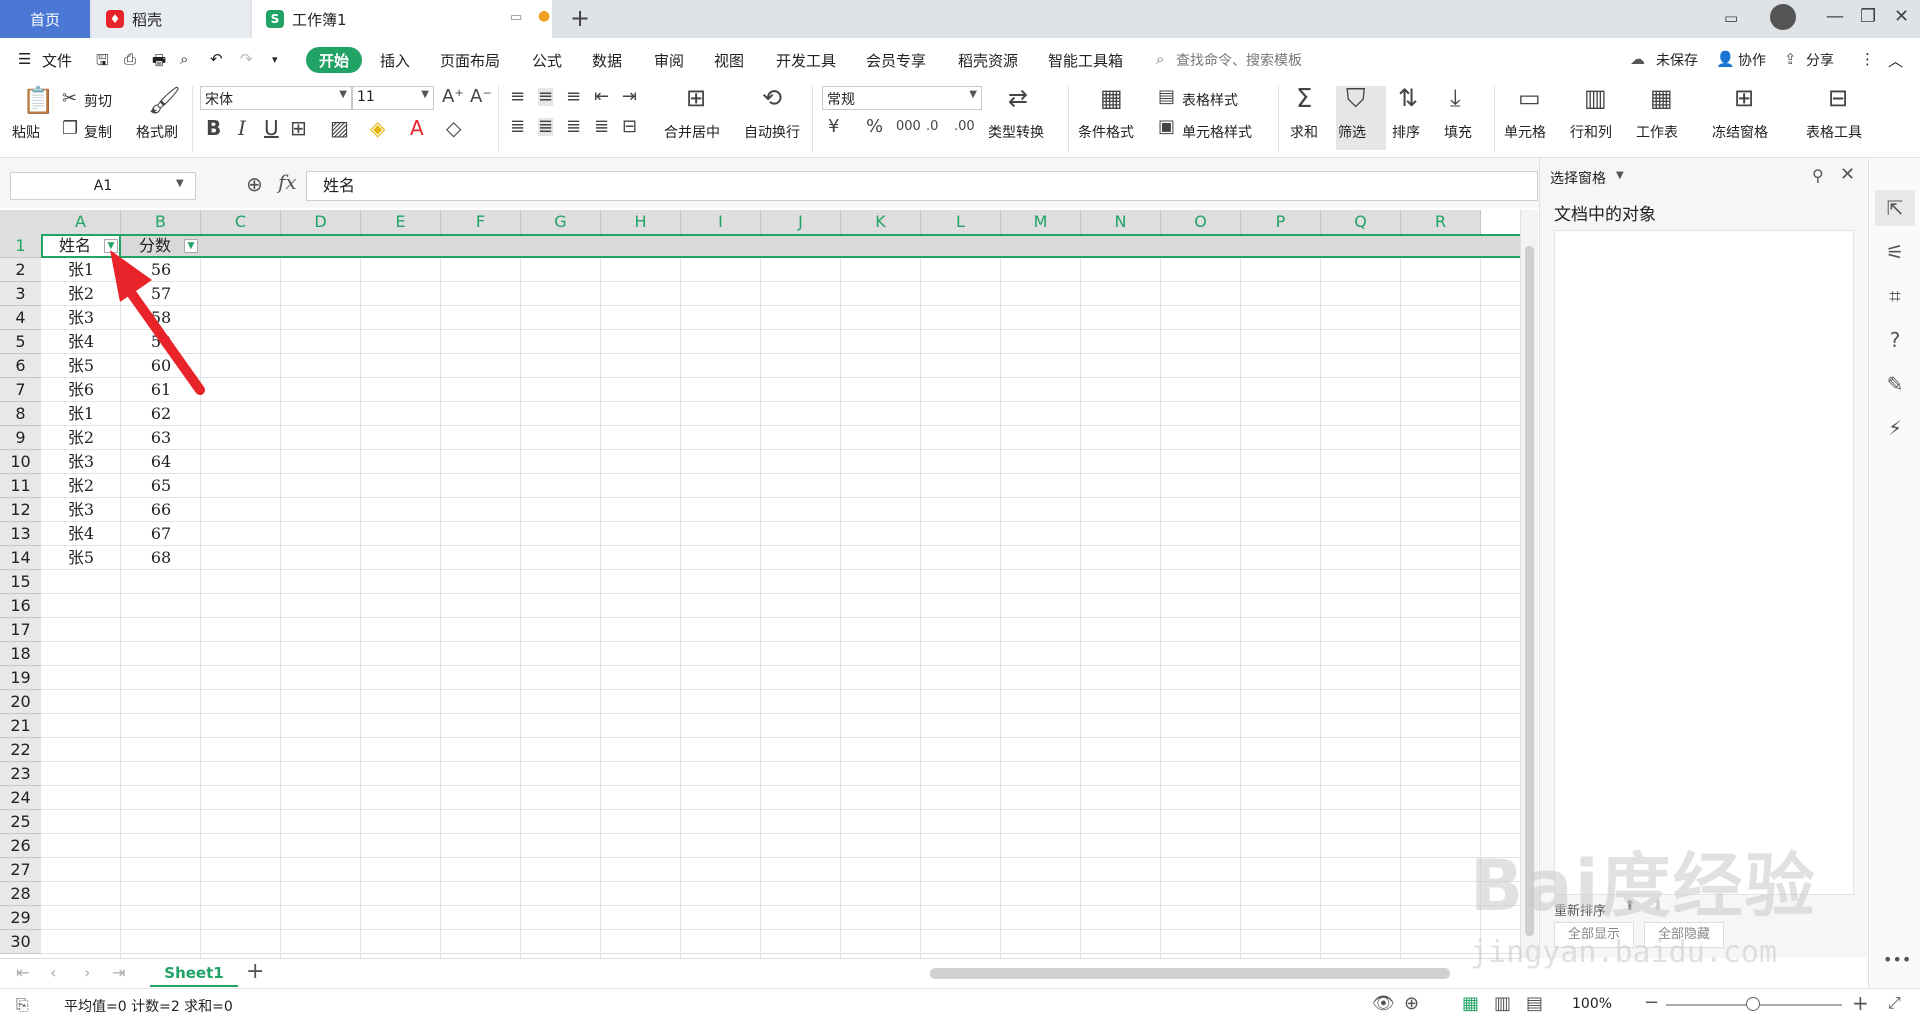 The width and height of the screenshot is (1920, 1020). I want to click on save-icon: 🖫, so click(102, 62).